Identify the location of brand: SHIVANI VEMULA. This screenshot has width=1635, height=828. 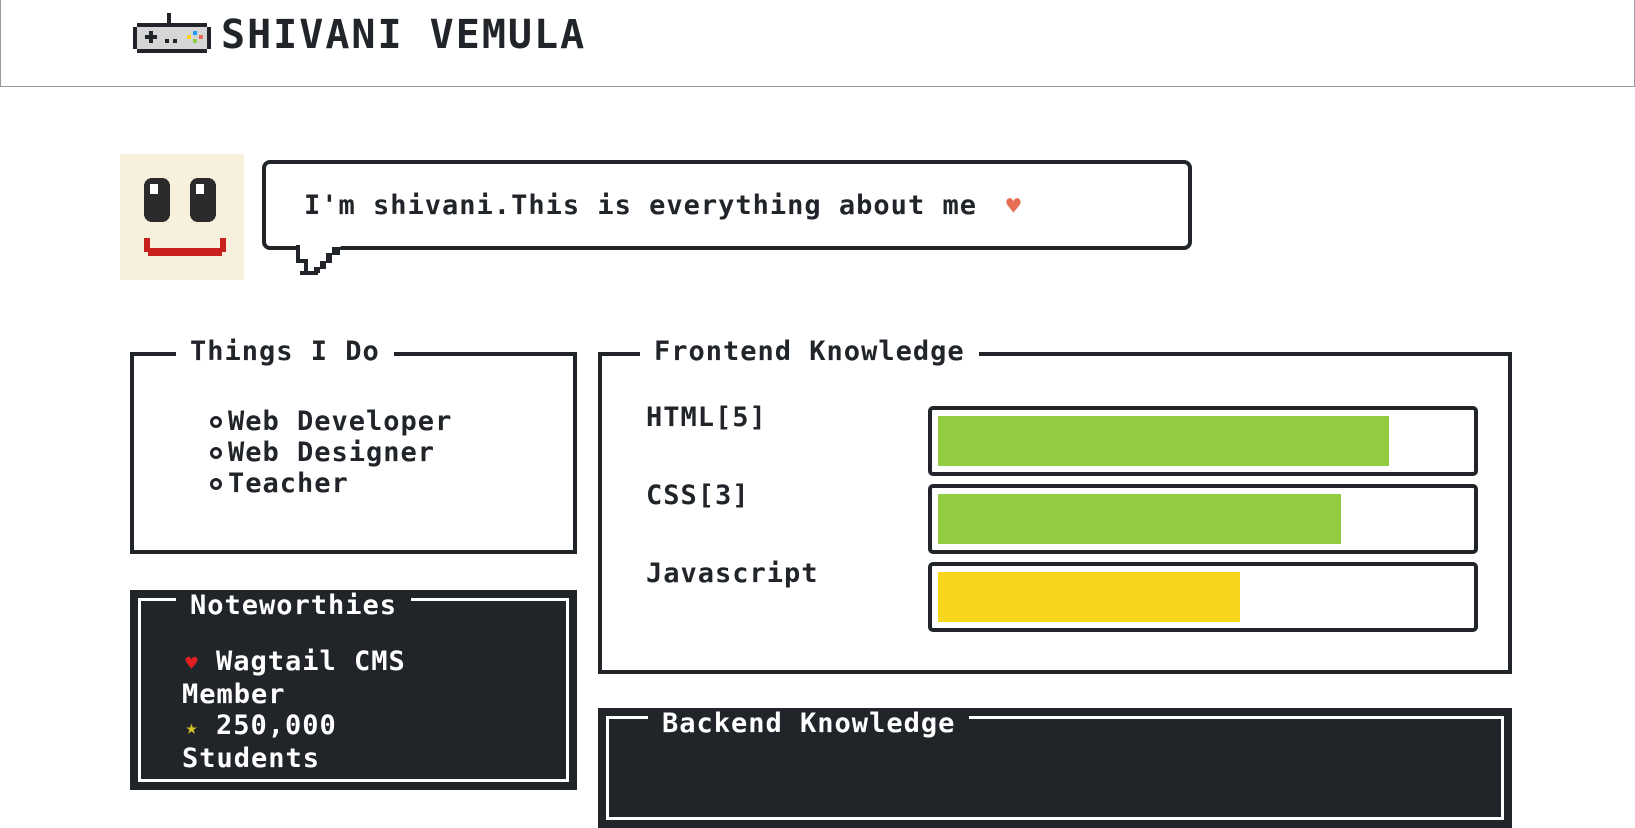
(359, 35).